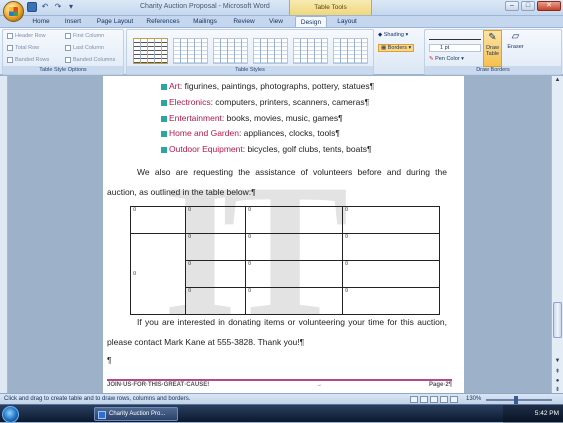 The height and width of the screenshot is (423, 563). I want to click on banded-columns-checkbox: Banded Columns, so click(90, 60).